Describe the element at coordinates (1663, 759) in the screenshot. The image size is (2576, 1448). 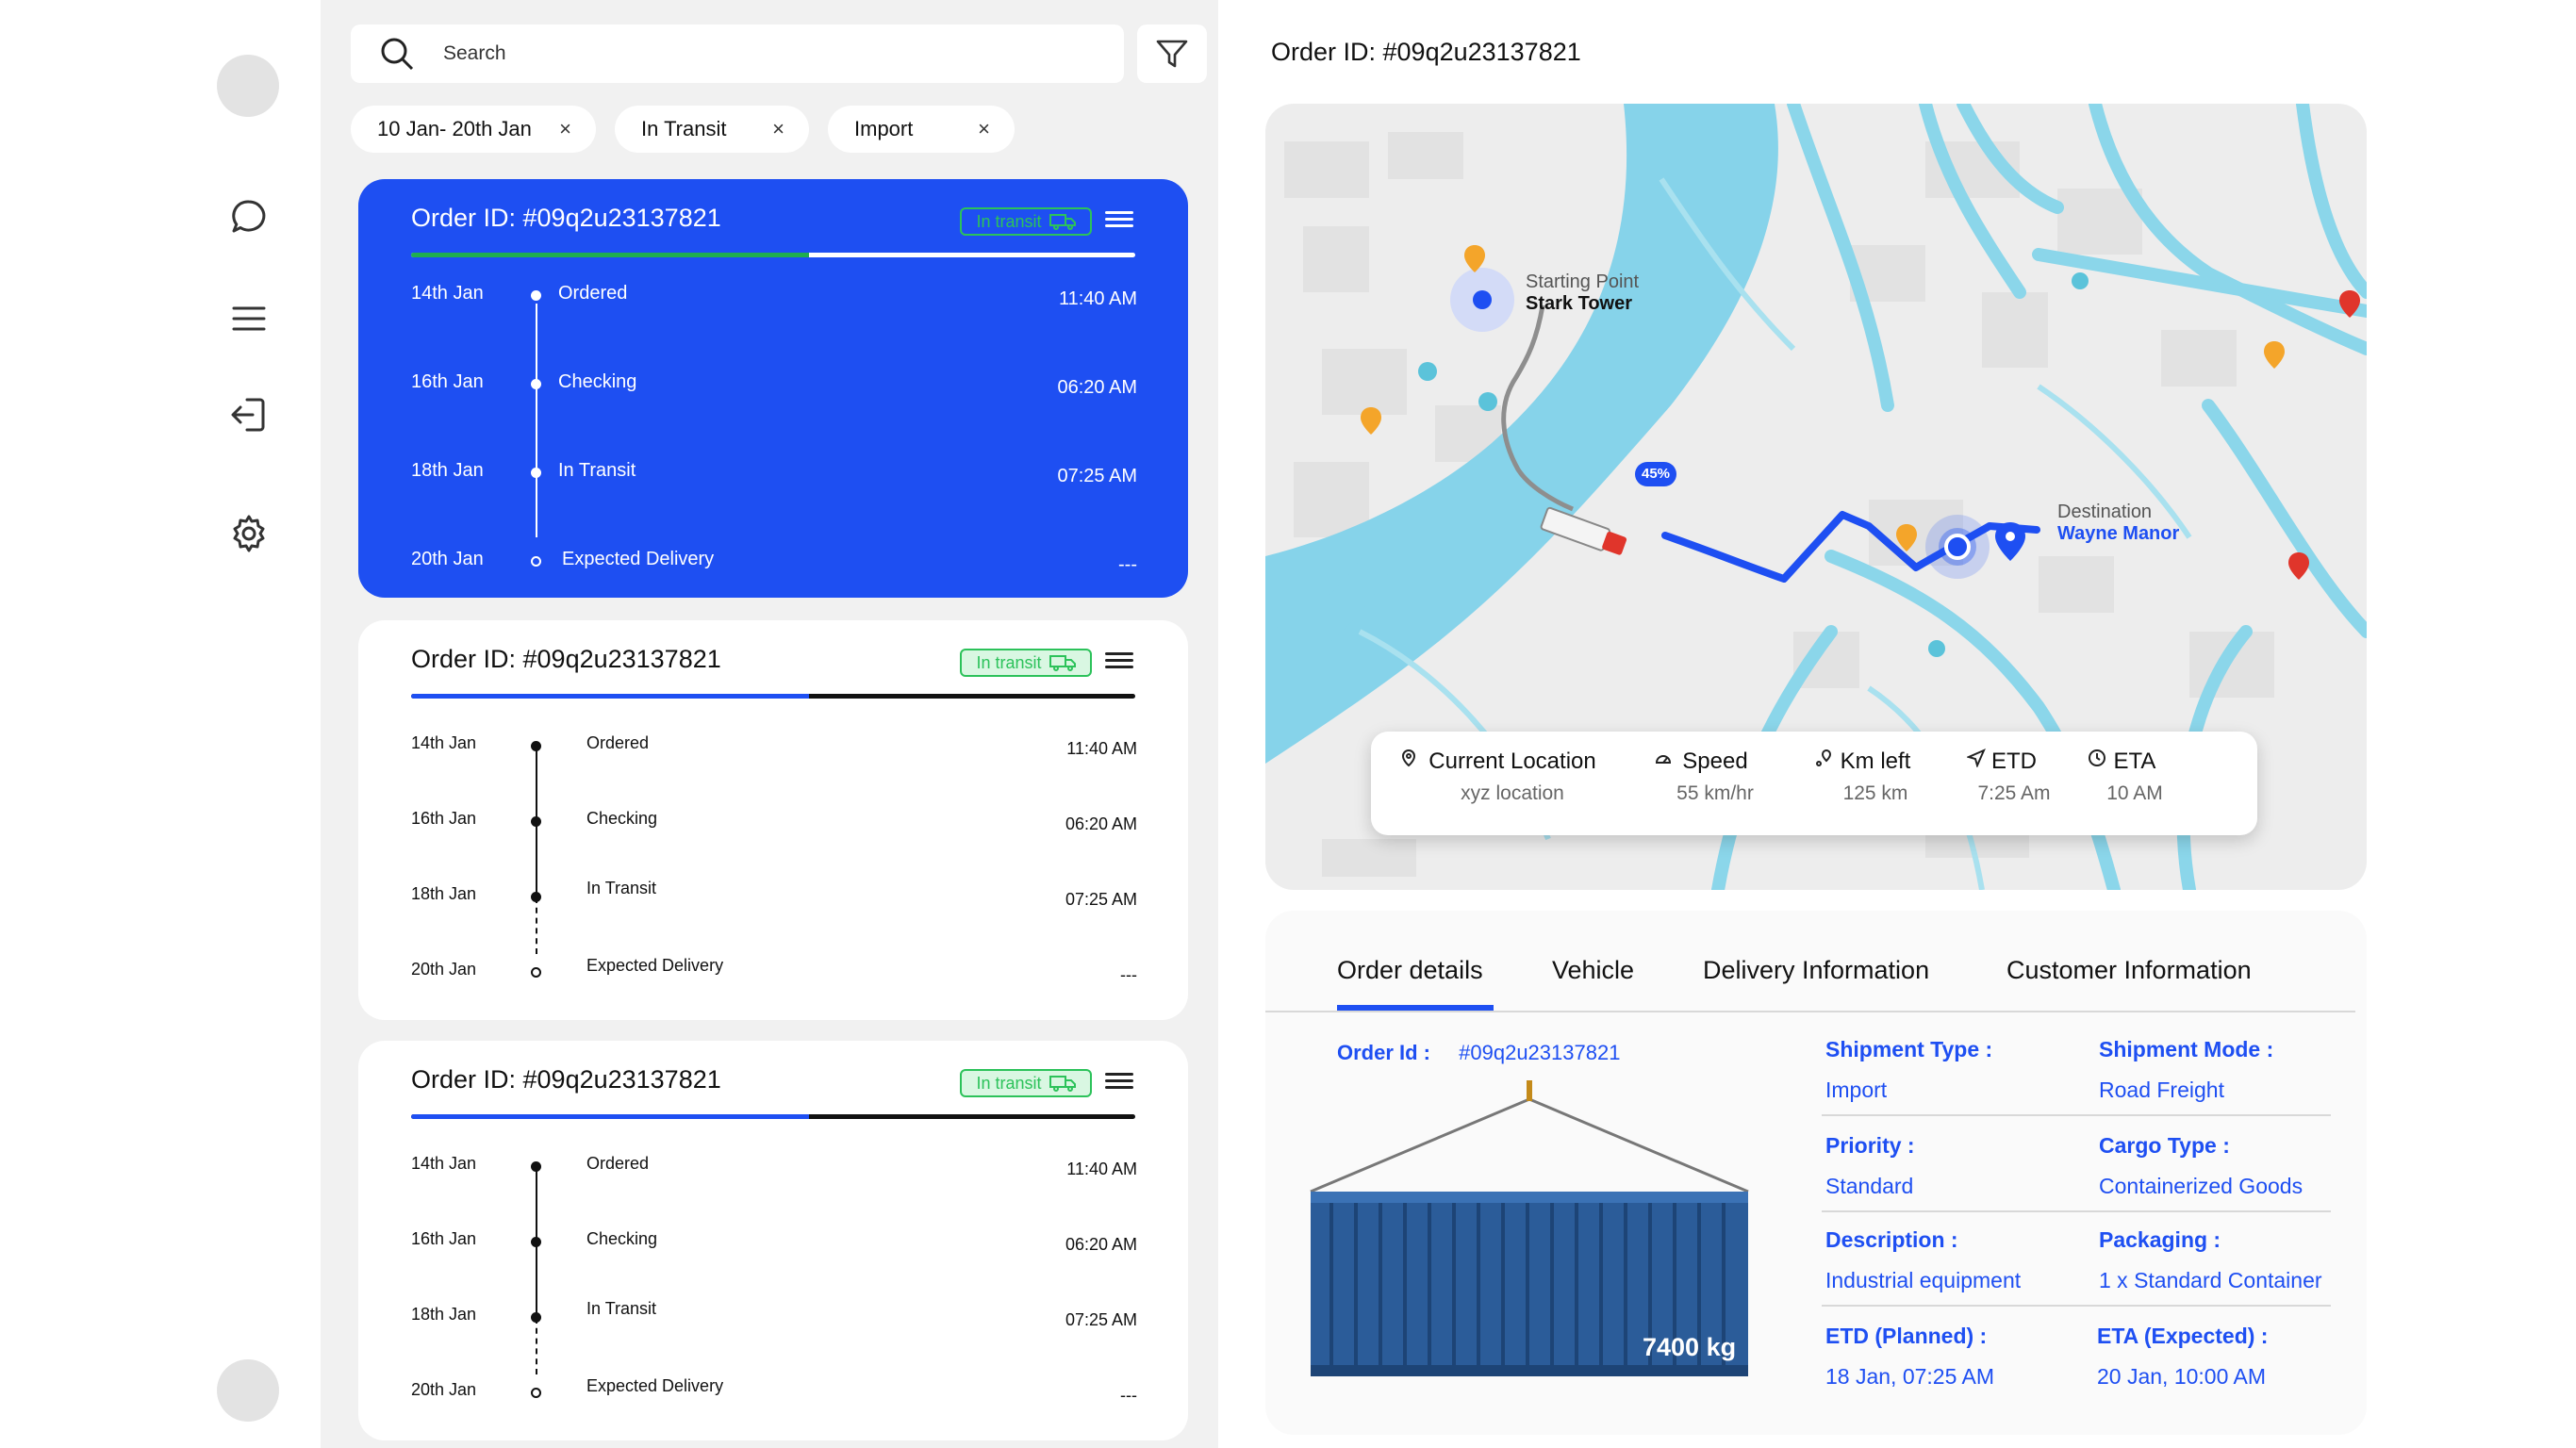
I see `speedometer-icon` at that location.